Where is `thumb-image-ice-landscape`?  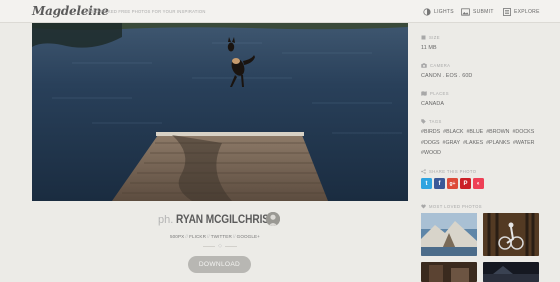
thumb-image-ice-landscape is located at coordinates (449, 234).